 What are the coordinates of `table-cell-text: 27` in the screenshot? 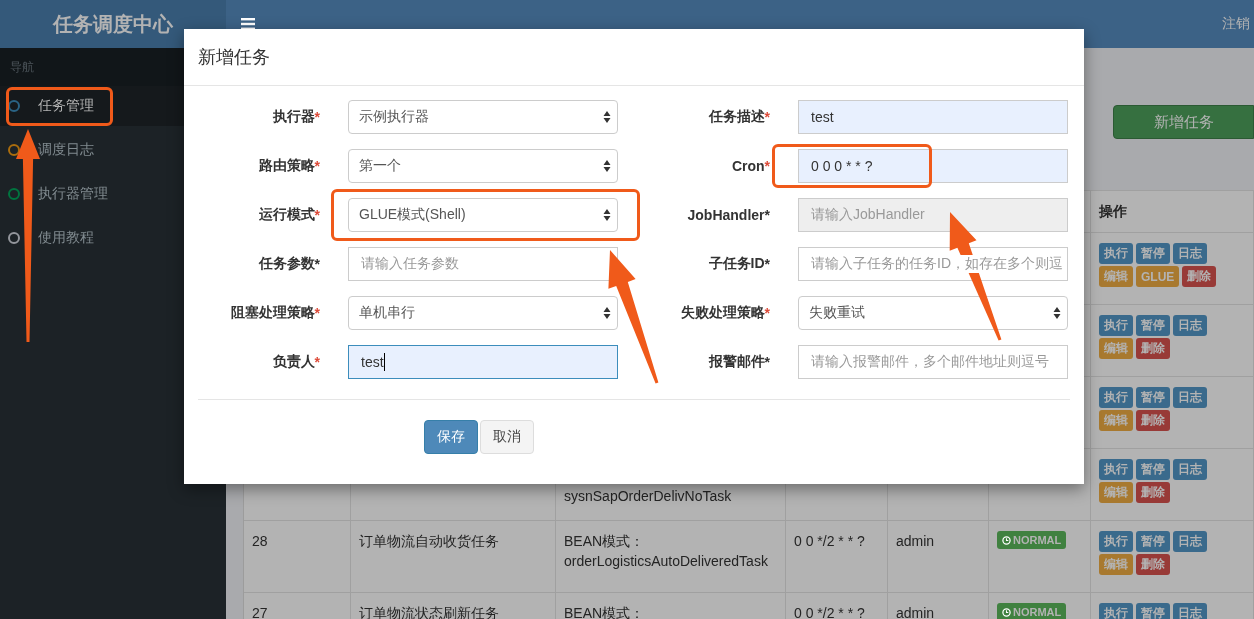 It's located at (260, 611).